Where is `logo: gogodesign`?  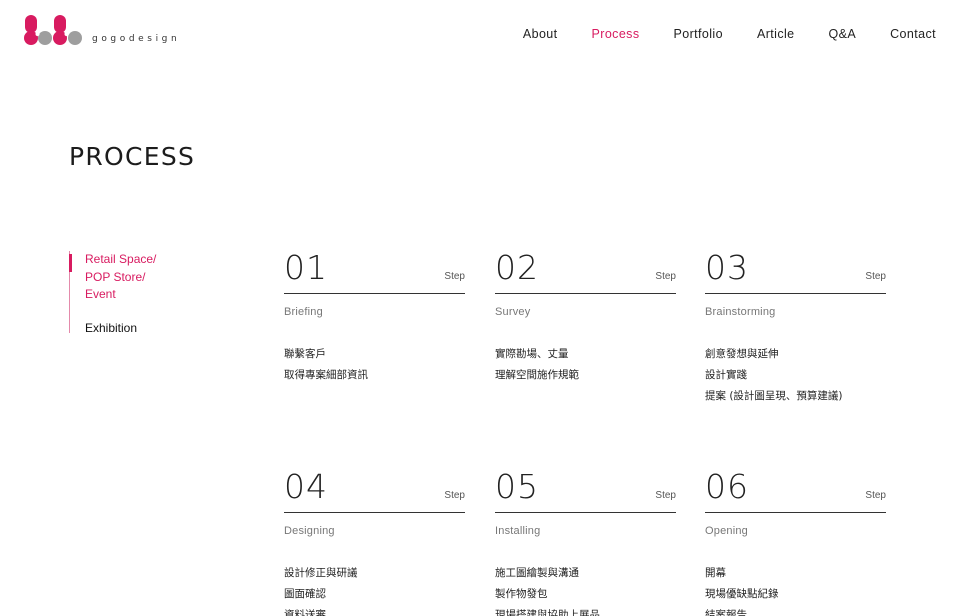 logo: gogodesign is located at coordinates (109, 31).